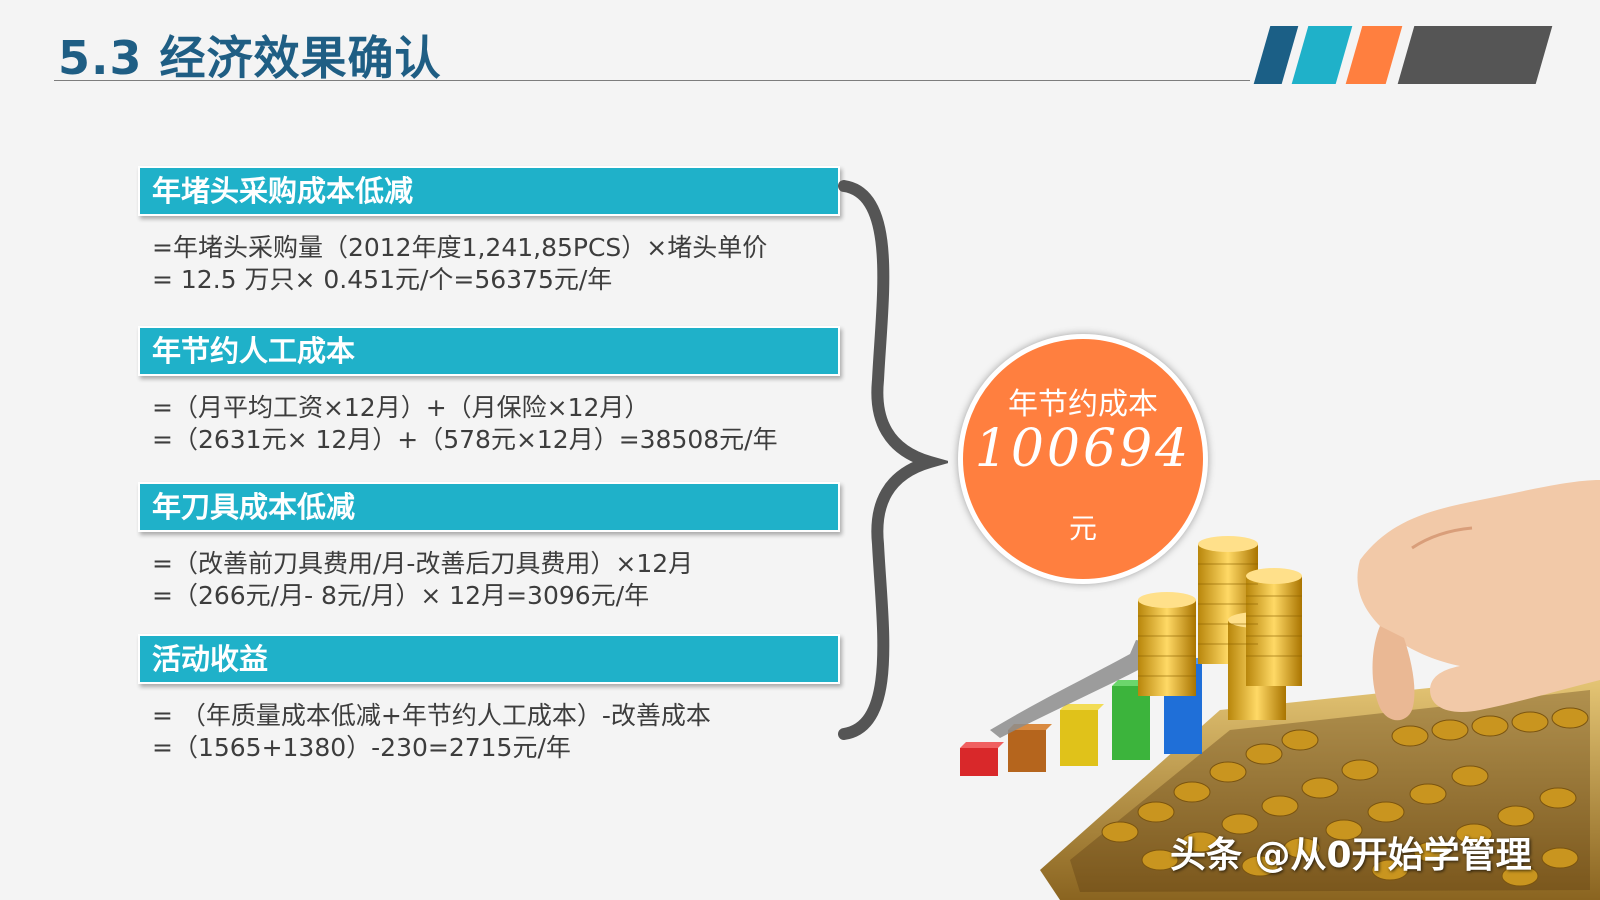 This screenshot has width=1600, height=900. Describe the element at coordinates (1374, 55) in the screenshot. I see `stripe-orange` at that location.